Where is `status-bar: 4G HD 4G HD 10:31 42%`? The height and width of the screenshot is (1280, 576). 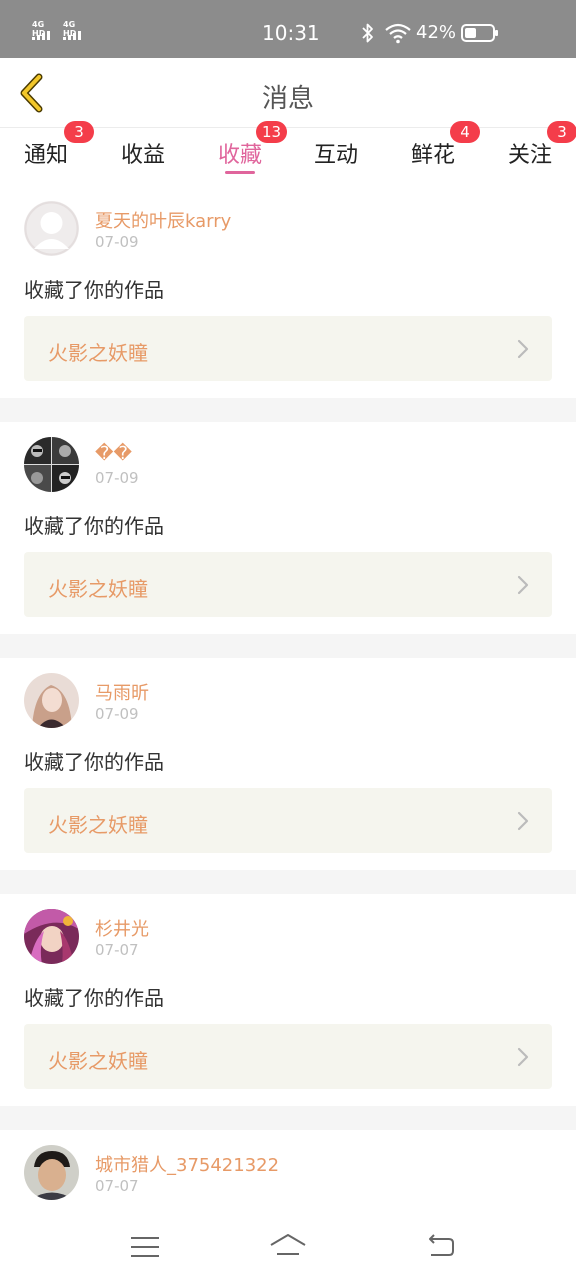
status-bar: 4G HD 4G HD 10:31 42% is located at coordinates (288, 29).